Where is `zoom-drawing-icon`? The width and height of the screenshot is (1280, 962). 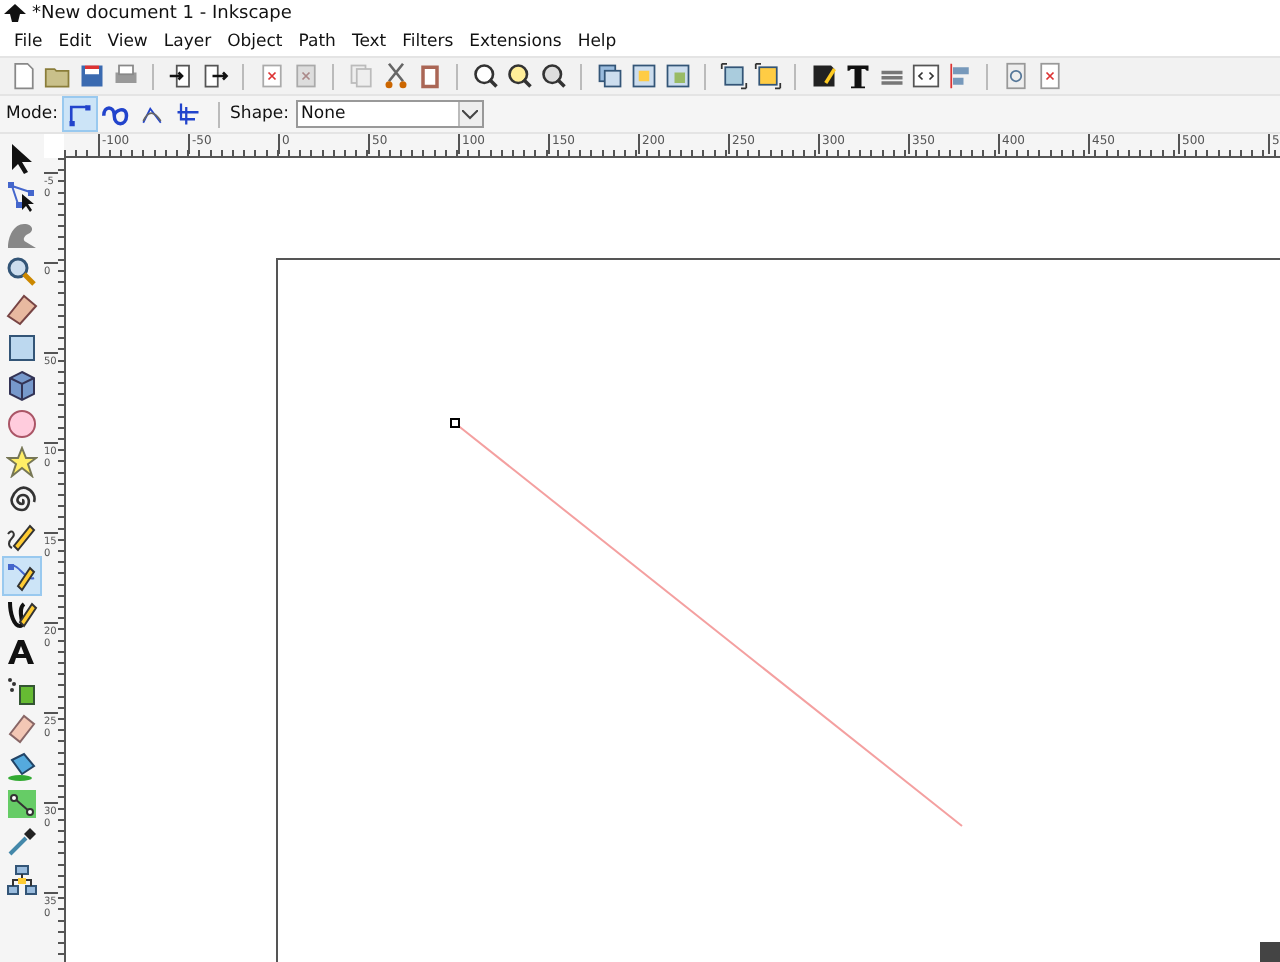
zoom-drawing-icon is located at coordinates (519, 76).